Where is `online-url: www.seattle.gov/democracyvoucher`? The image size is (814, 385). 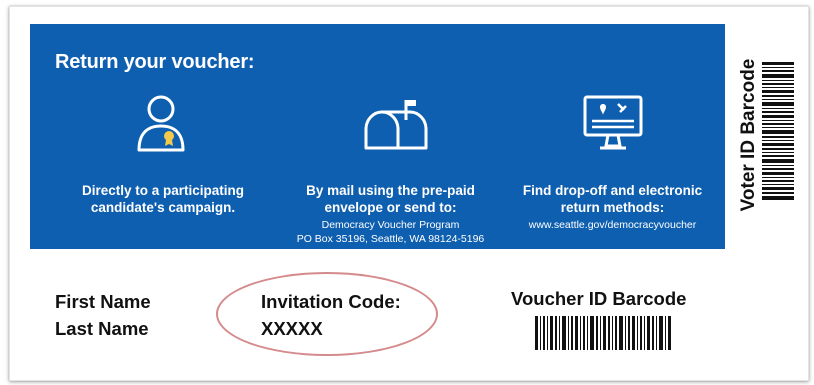 online-url: www.seattle.gov/democracyvoucher is located at coordinates (612, 225).